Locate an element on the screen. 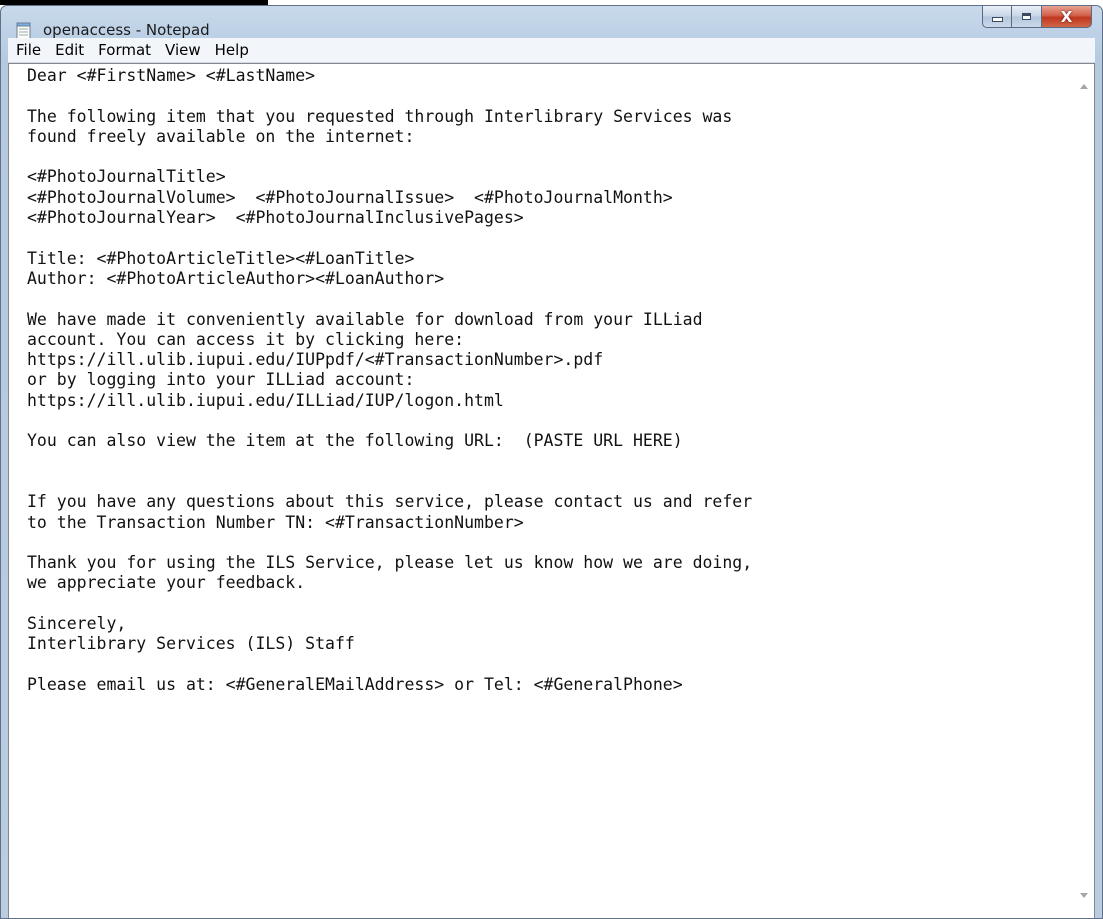  menu-bar: File Edit Format View Help is located at coordinates (551, 50).